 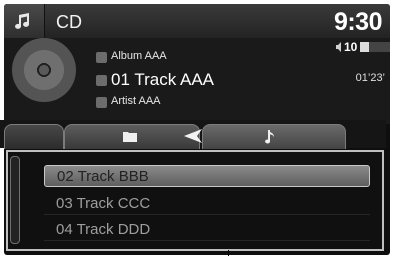 I want to click on elapsed-time: 01’23’, so click(x=370, y=78).